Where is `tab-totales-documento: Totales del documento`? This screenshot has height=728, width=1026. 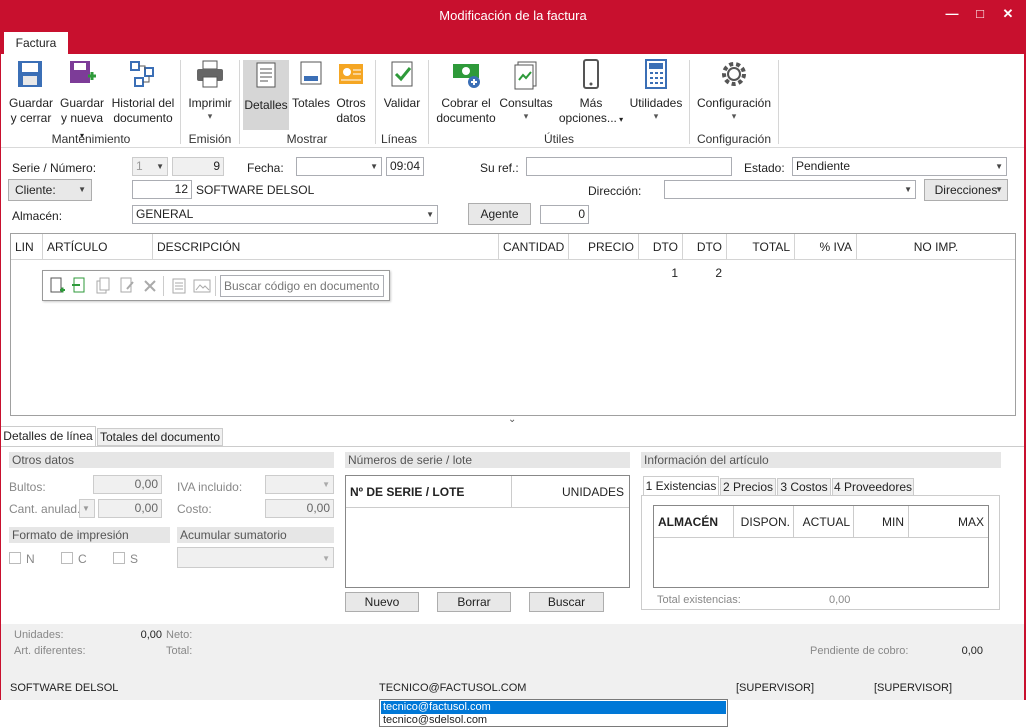
tab-totales-documento: Totales del documento is located at coordinates (160, 437).